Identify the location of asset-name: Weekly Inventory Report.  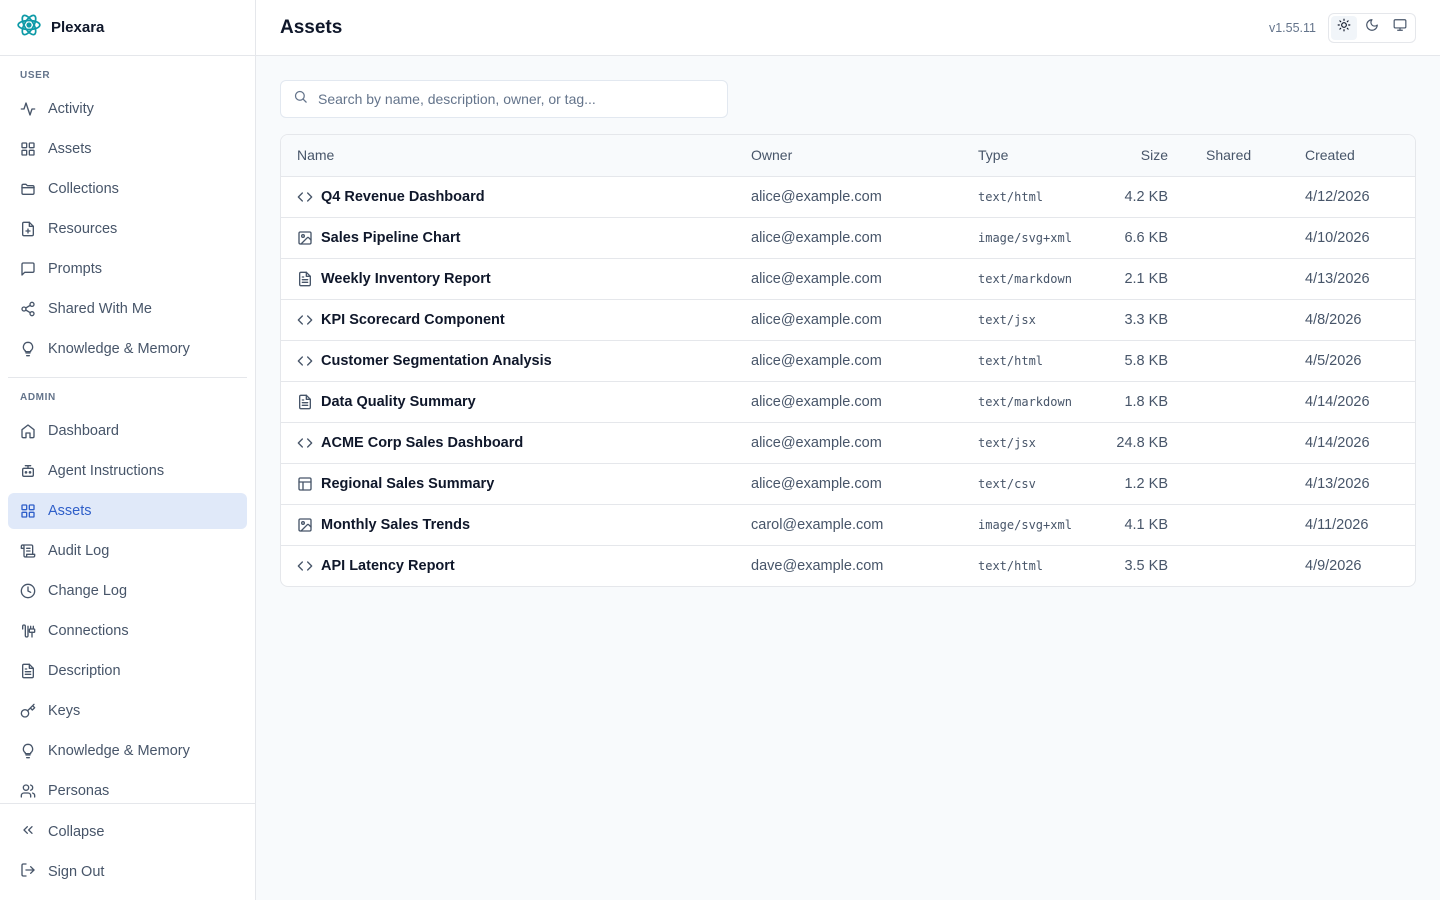
(406, 279).